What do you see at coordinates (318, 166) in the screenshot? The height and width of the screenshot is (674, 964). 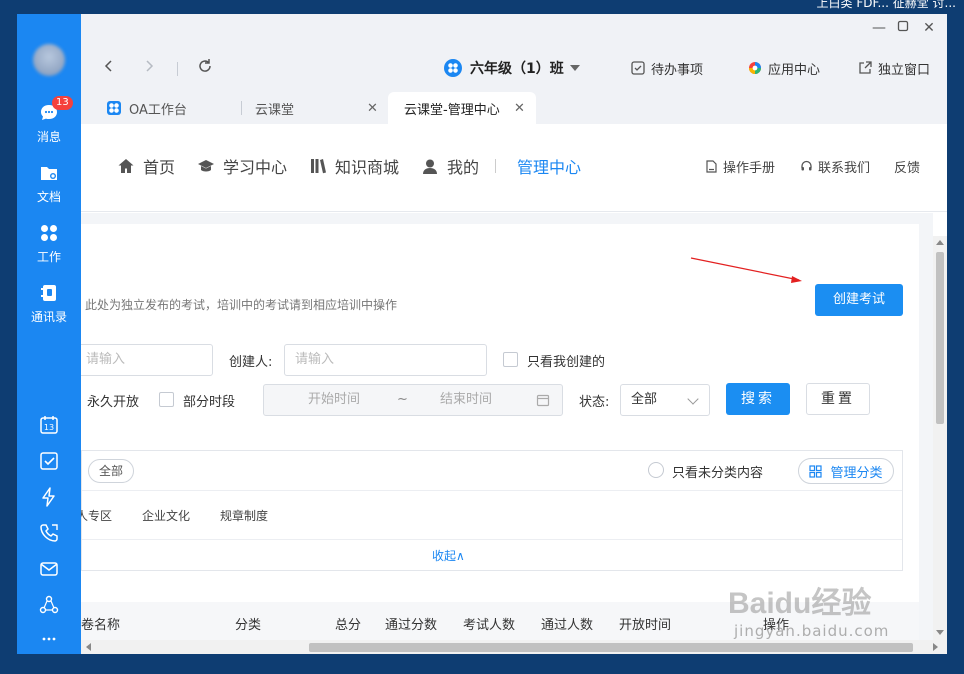 I see `books-icon` at bounding box center [318, 166].